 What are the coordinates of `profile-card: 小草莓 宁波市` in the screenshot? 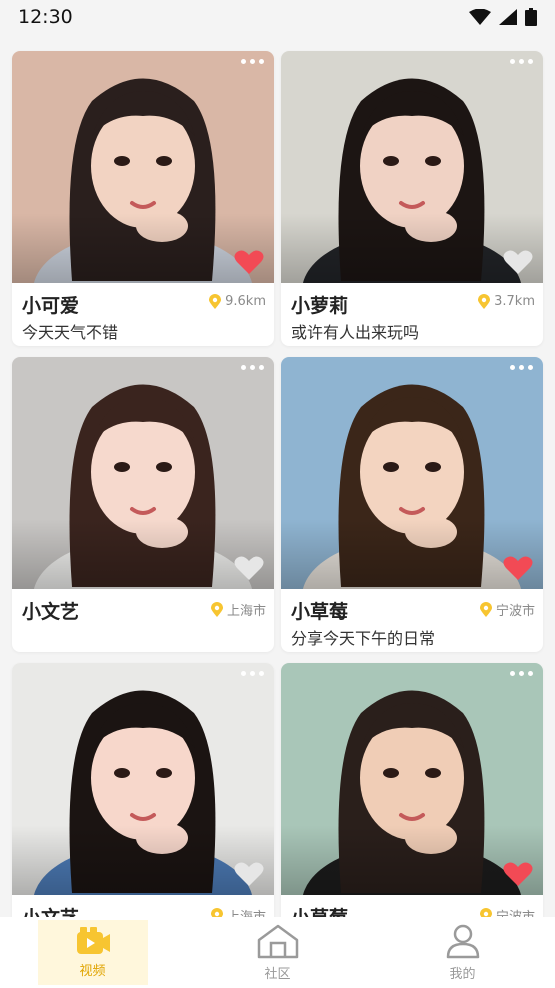 It's located at (412, 796).